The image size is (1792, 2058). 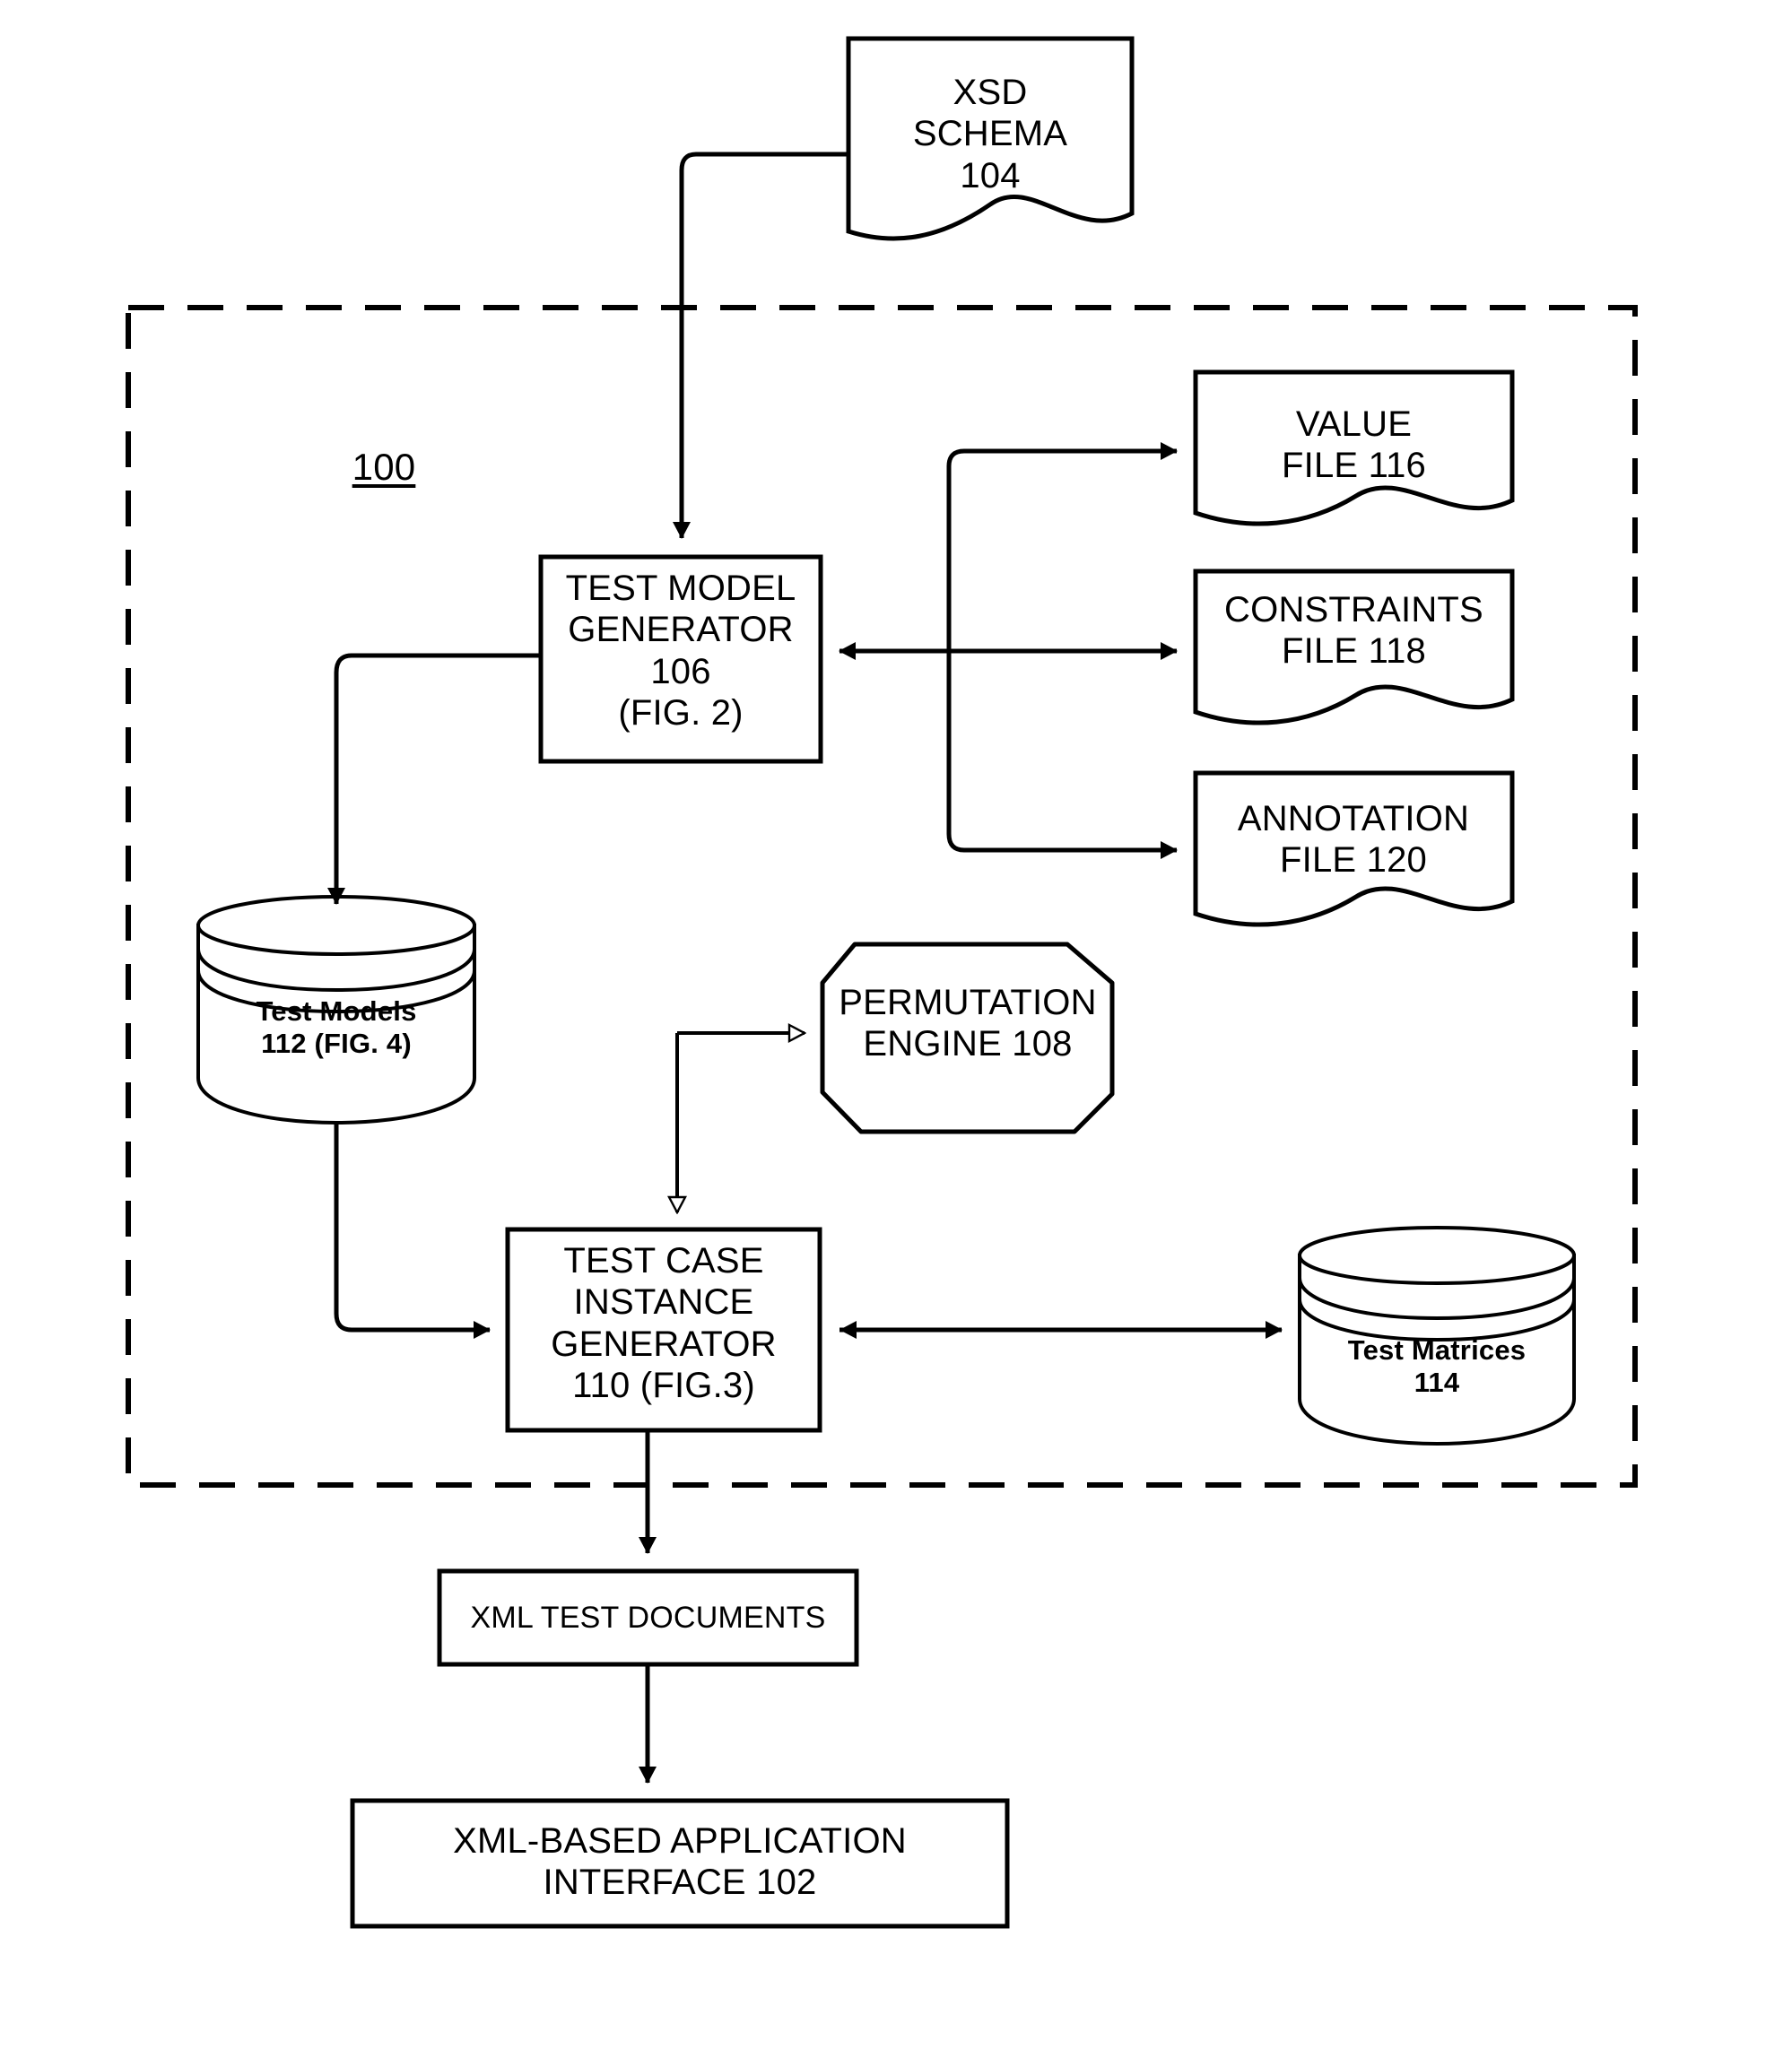 What do you see at coordinates (663, 1330) in the screenshot?
I see `test-case-instance-generator-shape` at bounding box center [663, 1330].